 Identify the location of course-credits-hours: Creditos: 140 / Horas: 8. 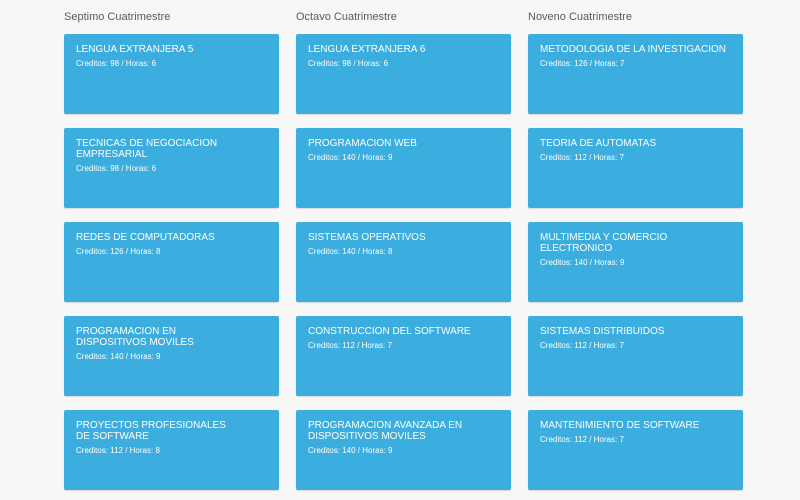
(350, 251).